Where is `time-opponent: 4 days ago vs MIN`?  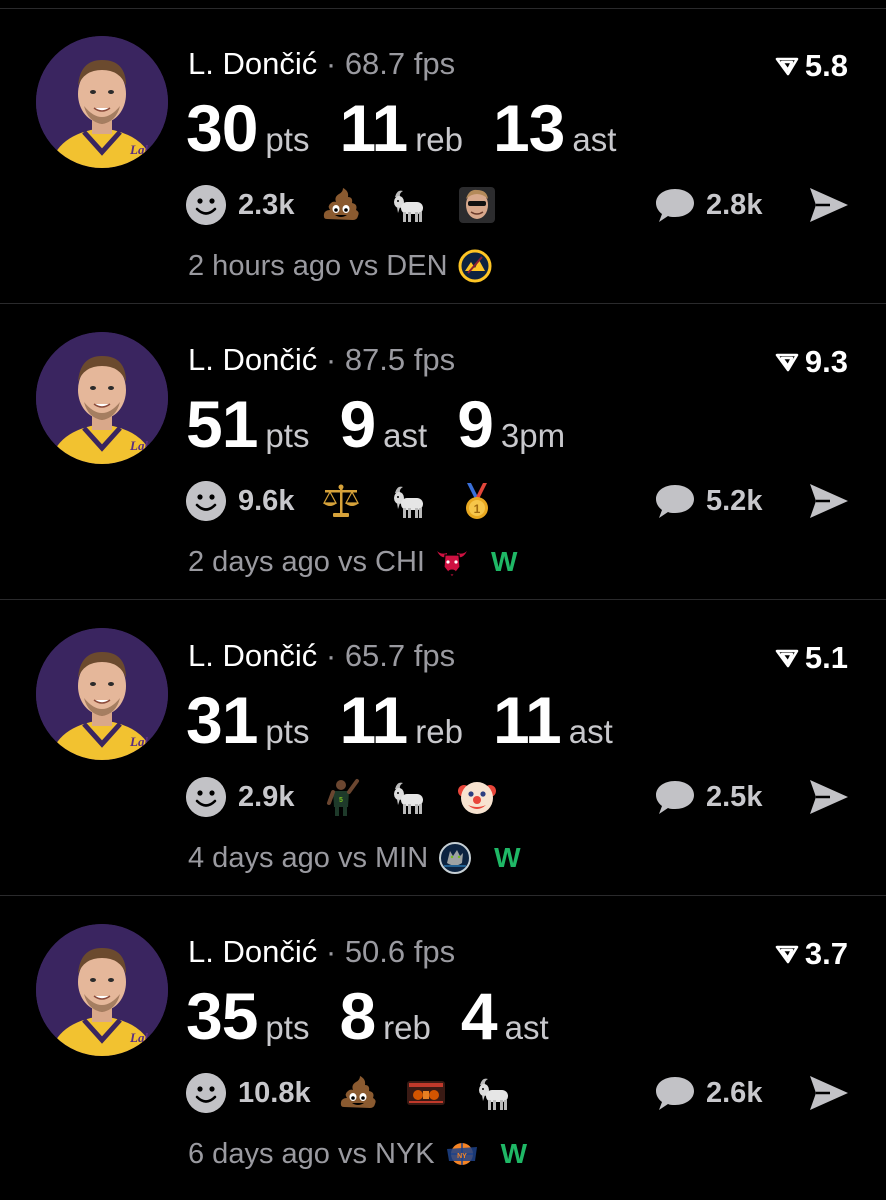 time-opponent: 4 days ago vs MIN is located at coordinates (308, 857).